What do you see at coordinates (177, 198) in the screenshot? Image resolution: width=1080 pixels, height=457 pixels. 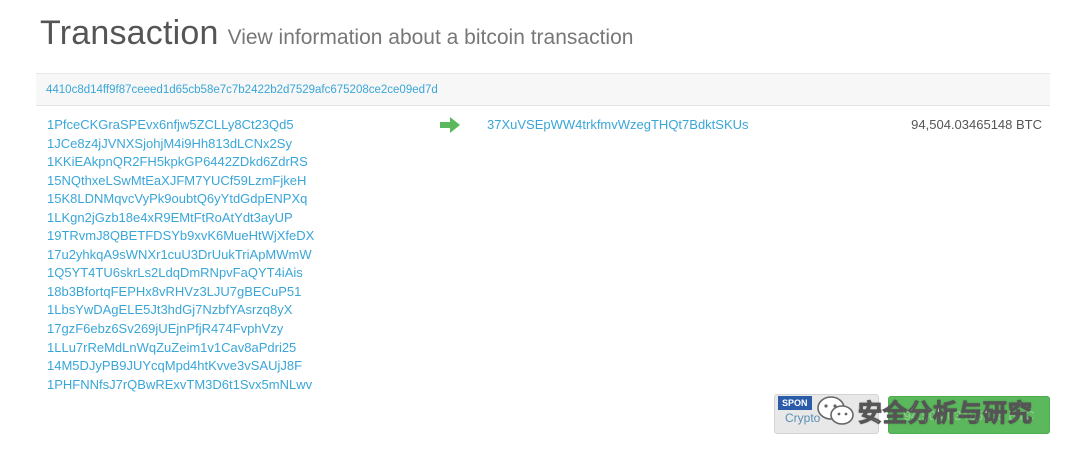 I see `input-address-link: 15K8LDNMqvcVyPk9oubtQ6yYtdGdpENPXq` at bounding box center [177, 198].